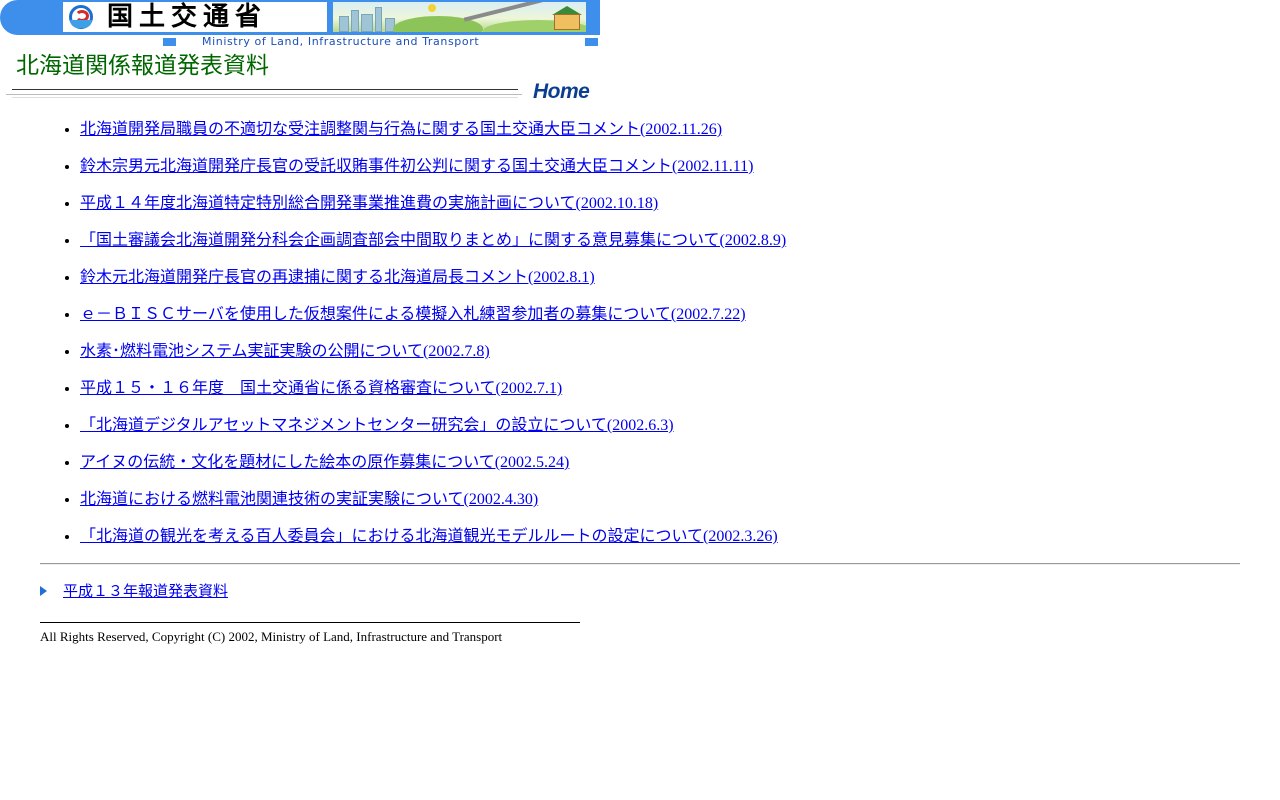 Image resolution: width=1280 pixels, height=800 pixels. I want to click on press-release-link: 鈴木元北海道開発庁長官の再逮捕に関する北海道局長コメント(2002.8.1), so click(337, 277).